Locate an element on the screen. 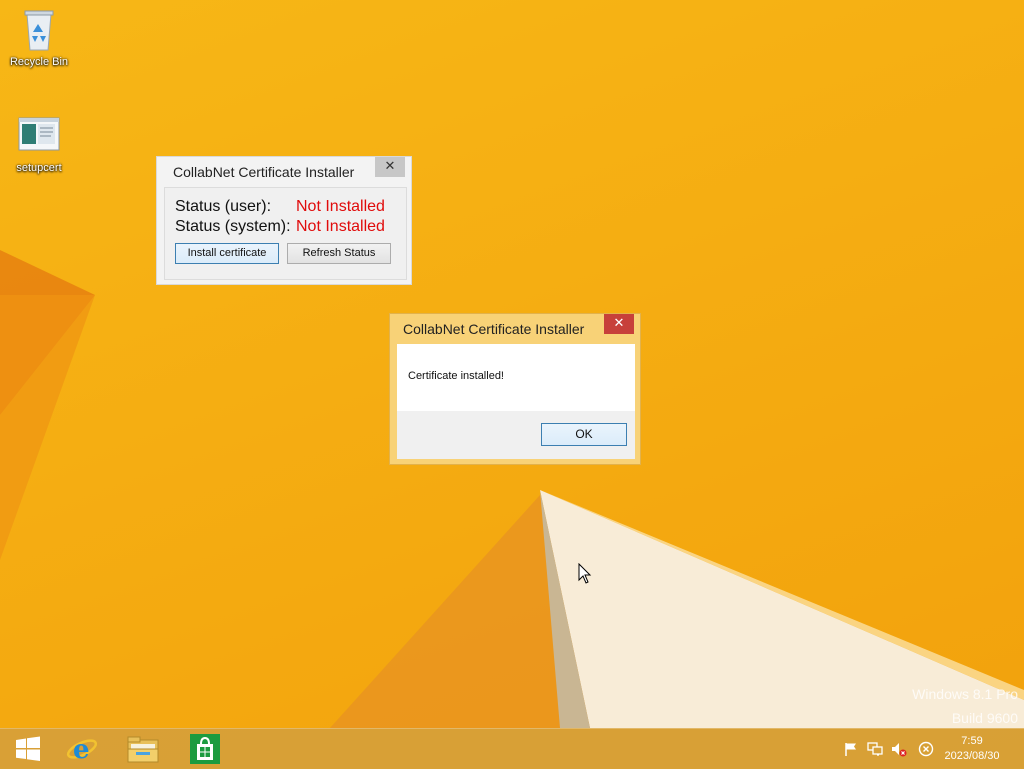  refresh-status-button: Refresh Status is located at coordinates (339, 253).